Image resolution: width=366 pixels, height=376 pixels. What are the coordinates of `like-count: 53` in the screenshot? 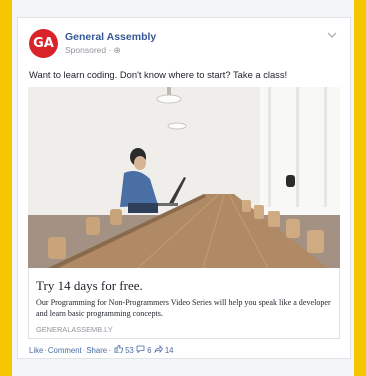 It's located at (129, 350).